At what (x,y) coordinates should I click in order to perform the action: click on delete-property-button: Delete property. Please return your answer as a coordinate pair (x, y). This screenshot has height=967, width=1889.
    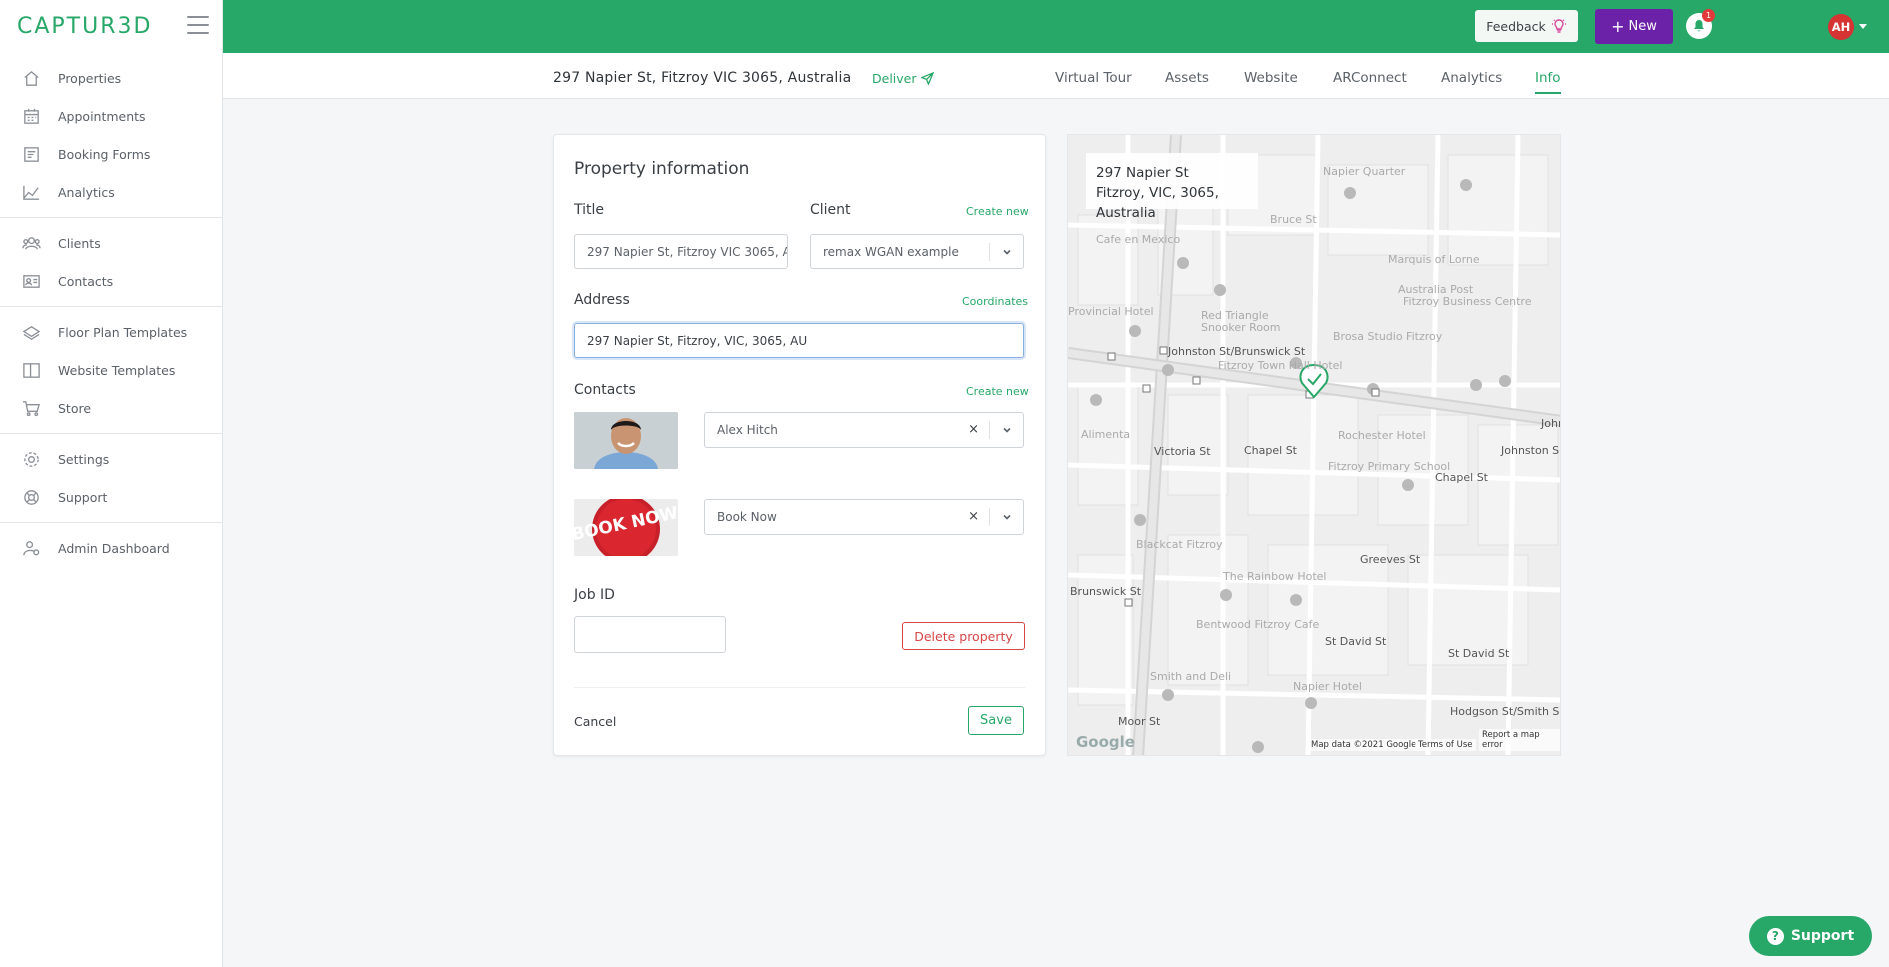
    Looking at the image, I should click on (963, 636).